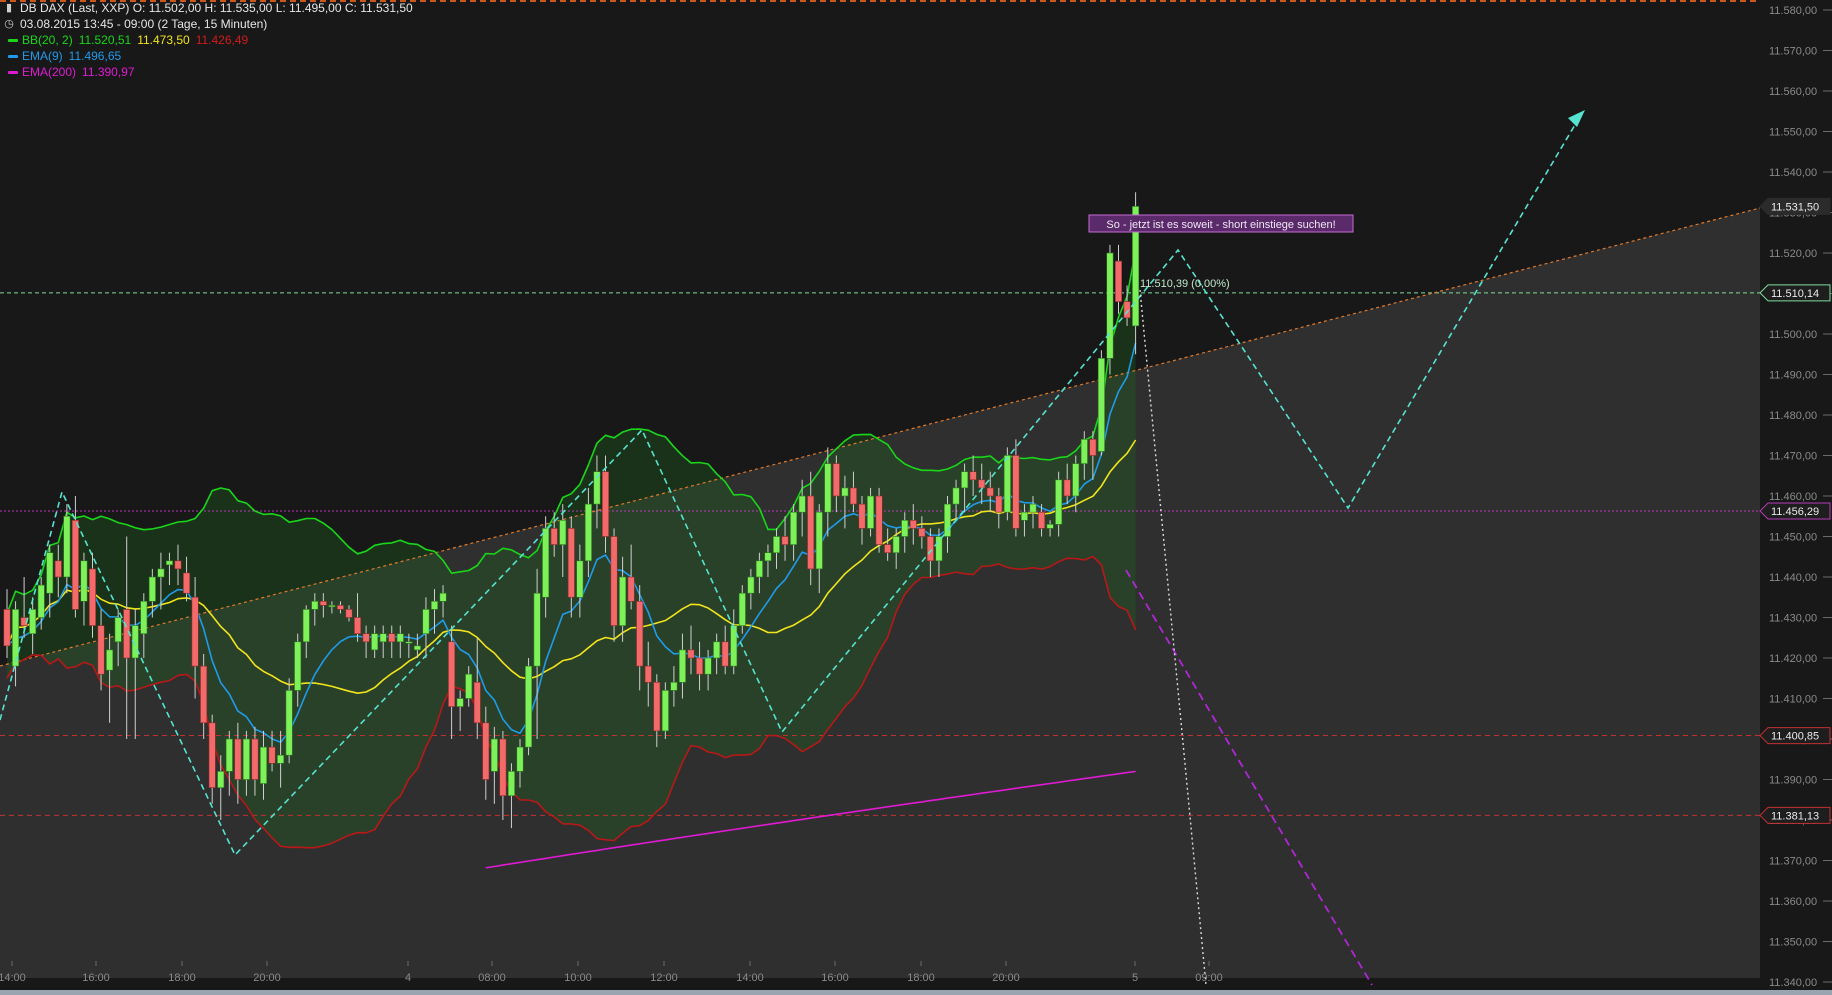 The width and height of the screenshot is (1832, 995). I want to click on legend-bb: BB(20, 2) 11.520,51 11.473,50 11.426,49, so click(206, 40).